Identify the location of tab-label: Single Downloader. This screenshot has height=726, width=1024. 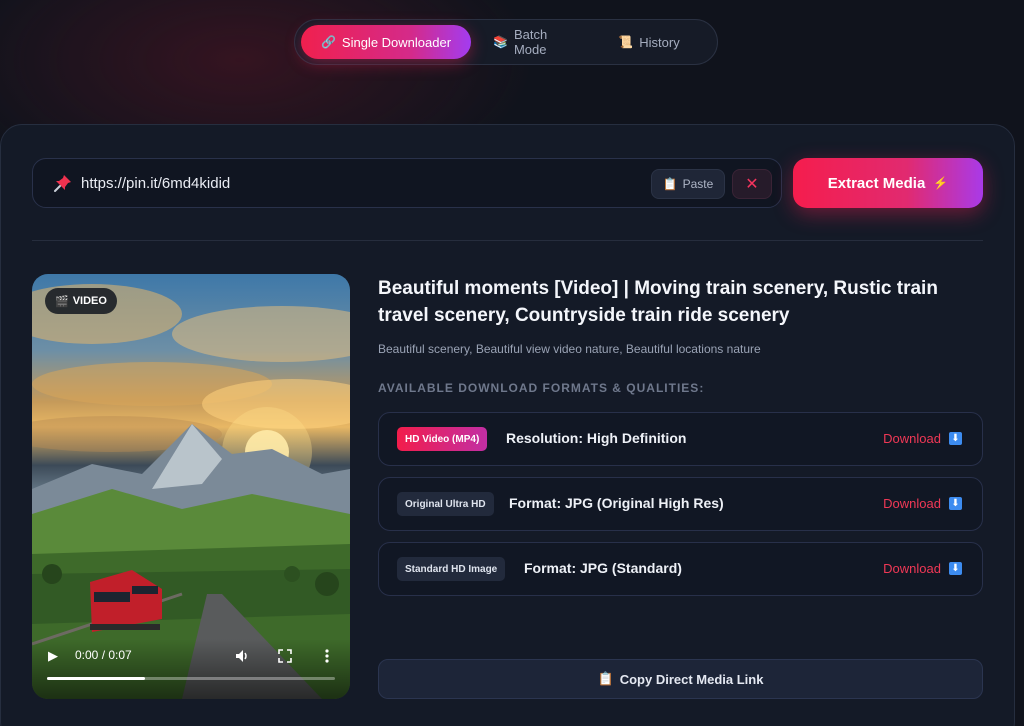
(396, 42).